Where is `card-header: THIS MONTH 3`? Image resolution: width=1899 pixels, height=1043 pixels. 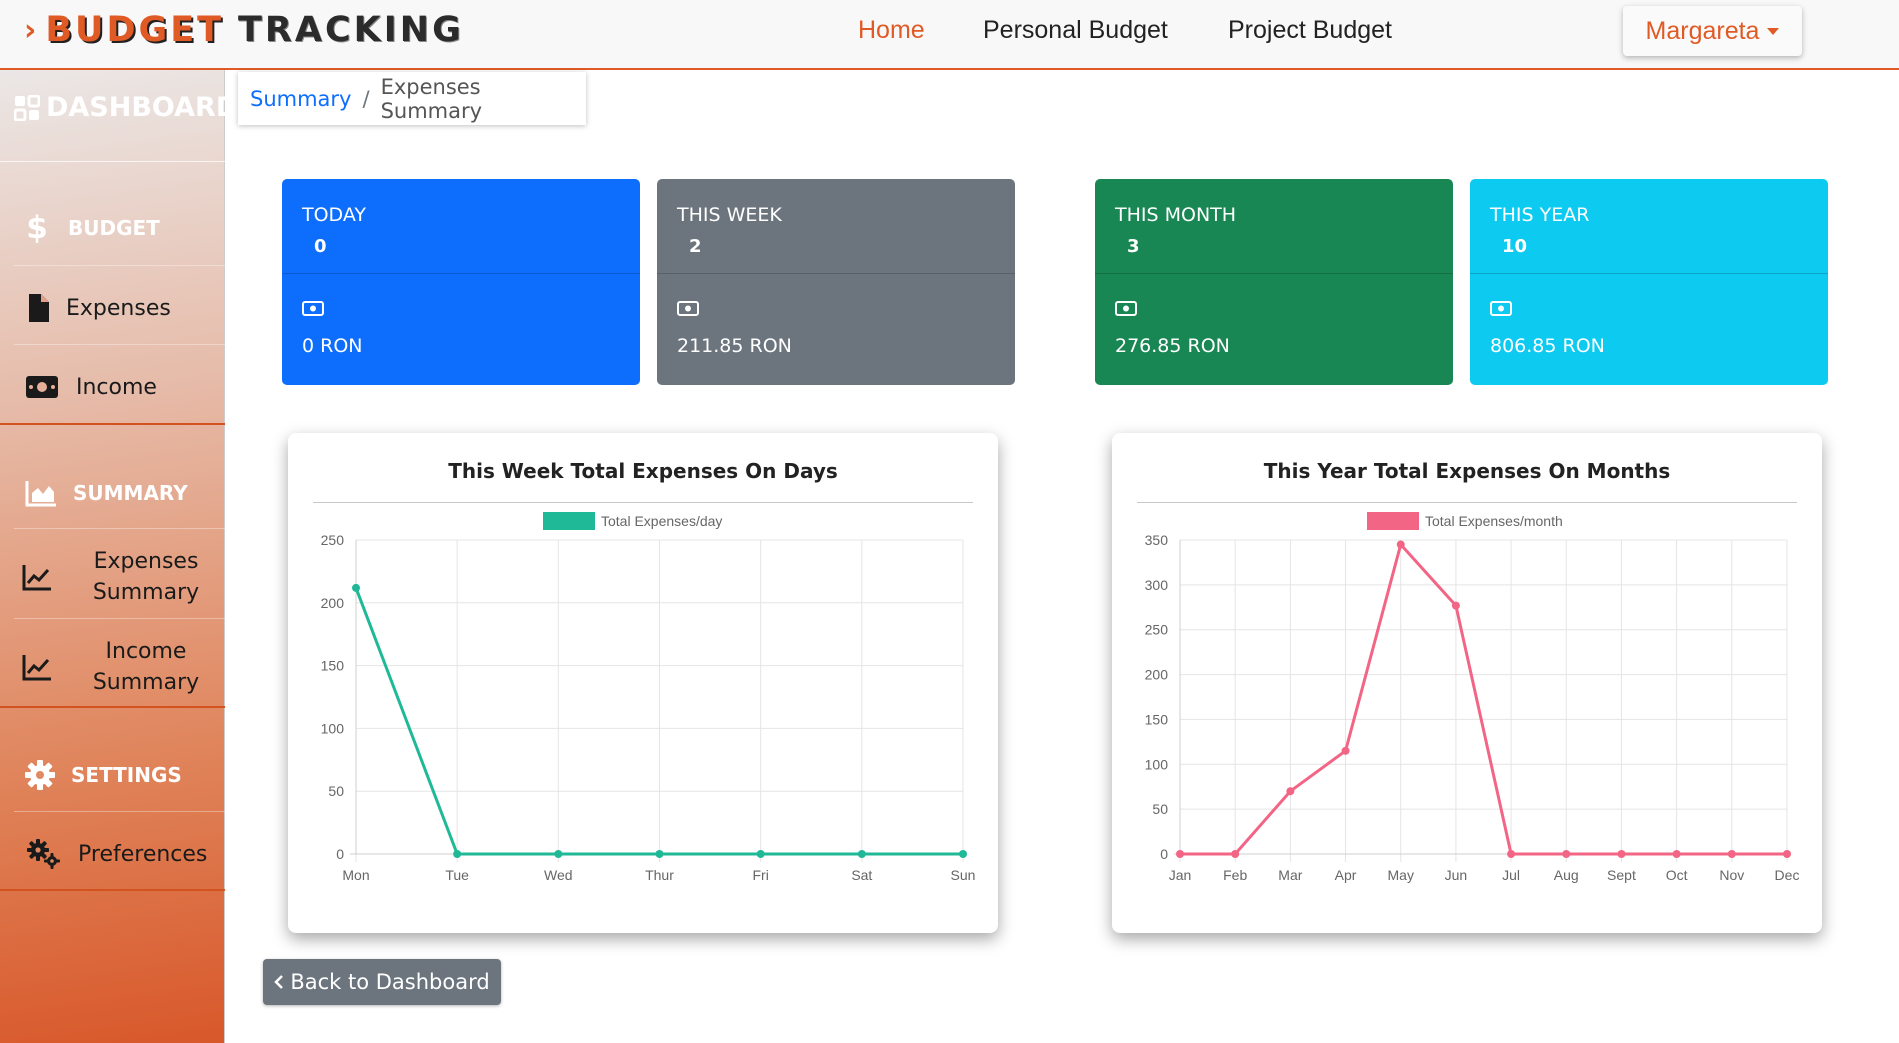
card-header: THIS MONTH 3 is located at coordinates (1274, 226).